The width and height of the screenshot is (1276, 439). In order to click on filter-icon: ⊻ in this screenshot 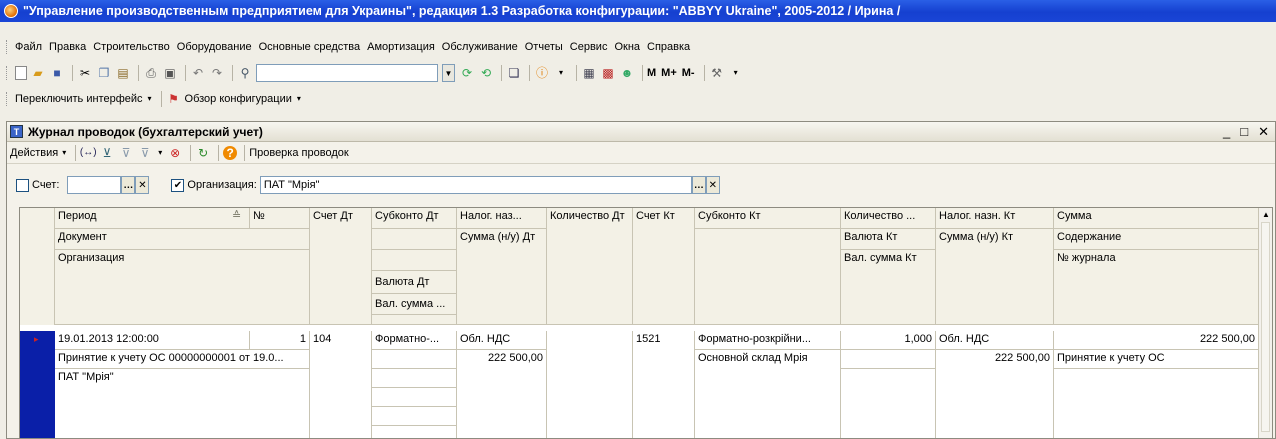, I will do `click(107, 153)`.